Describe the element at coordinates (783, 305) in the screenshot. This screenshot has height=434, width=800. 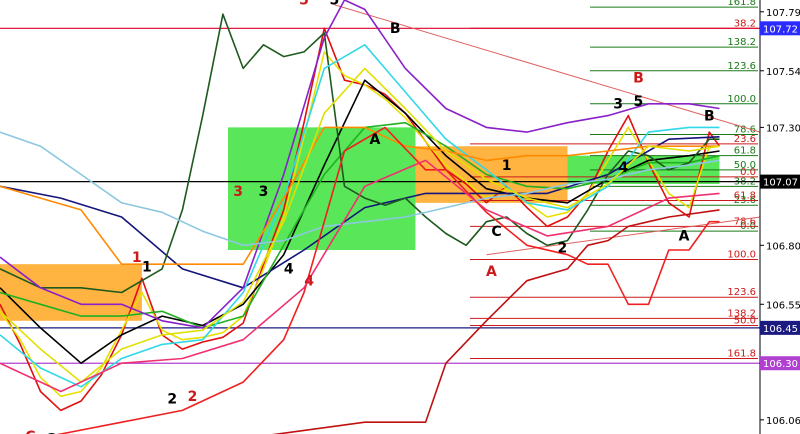
I see `axis-tick-label: 106.55` at that location.